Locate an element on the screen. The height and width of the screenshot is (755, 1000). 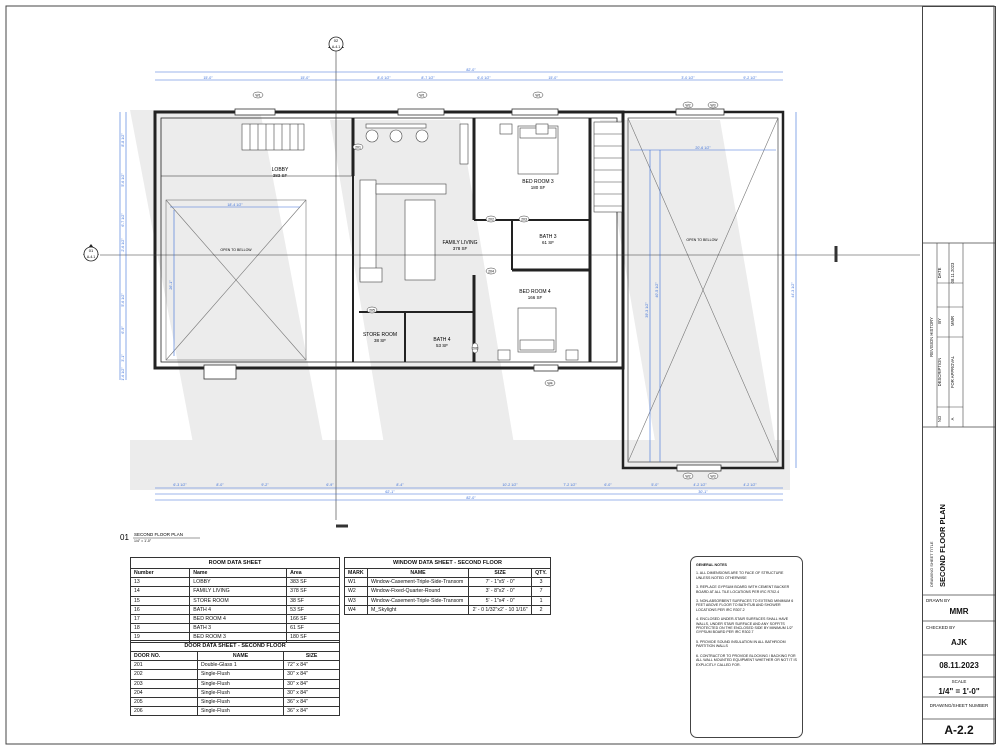
table-row: 204 Single-Flush 30" x 84" is located at coordinates (235, 692).